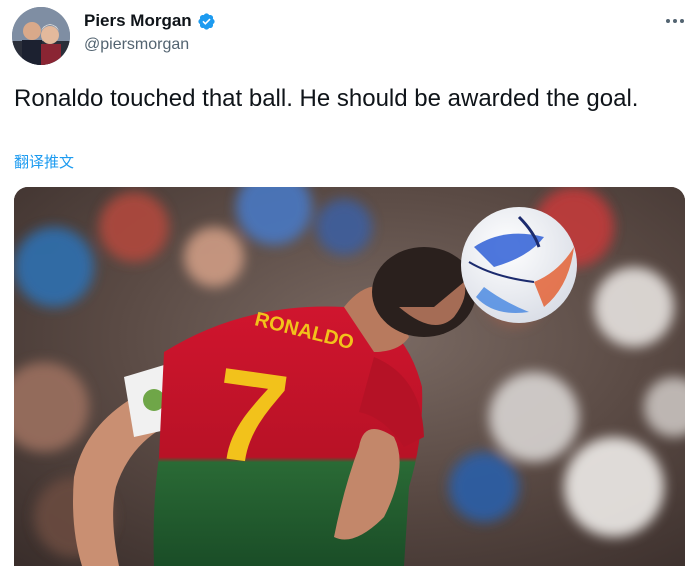 Image resolution: width=699 pixels, height=566 pixels. Describe the element at coordinates (675, 21) in the screenshot. I see `more-options-icon` at that location.